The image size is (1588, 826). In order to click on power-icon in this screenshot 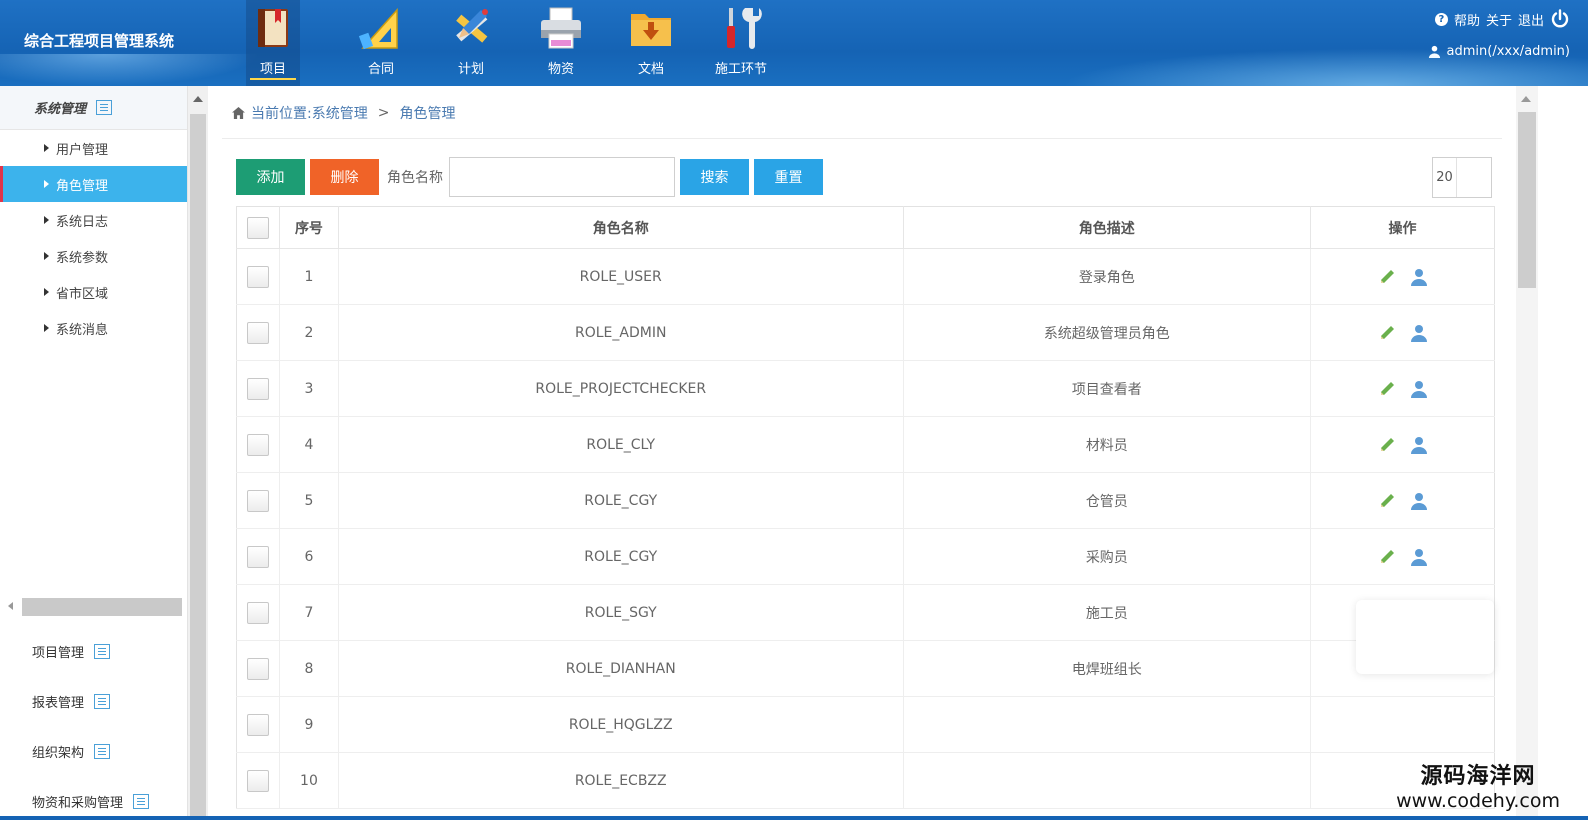, I will do `click(1560, 19)`.